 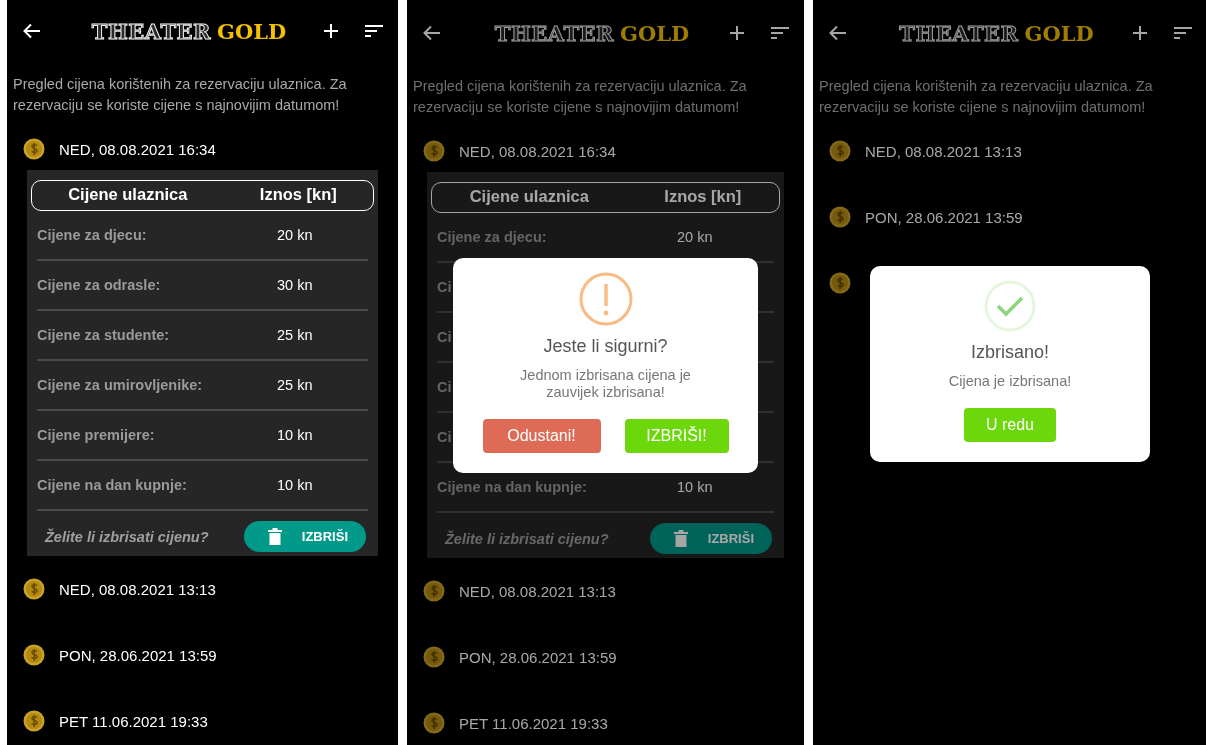 I want to click on dialog-message: Cijena je izbrisana!, so click(x=1010, y=381).